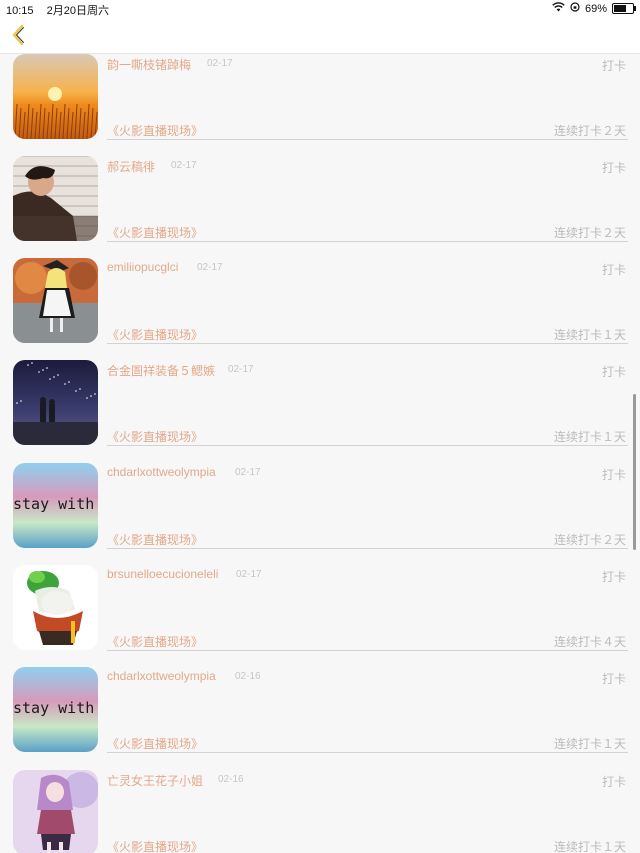  Describe the element at coordinates (558, 8) in the screenshot. I see `wifi-icon` at that location.